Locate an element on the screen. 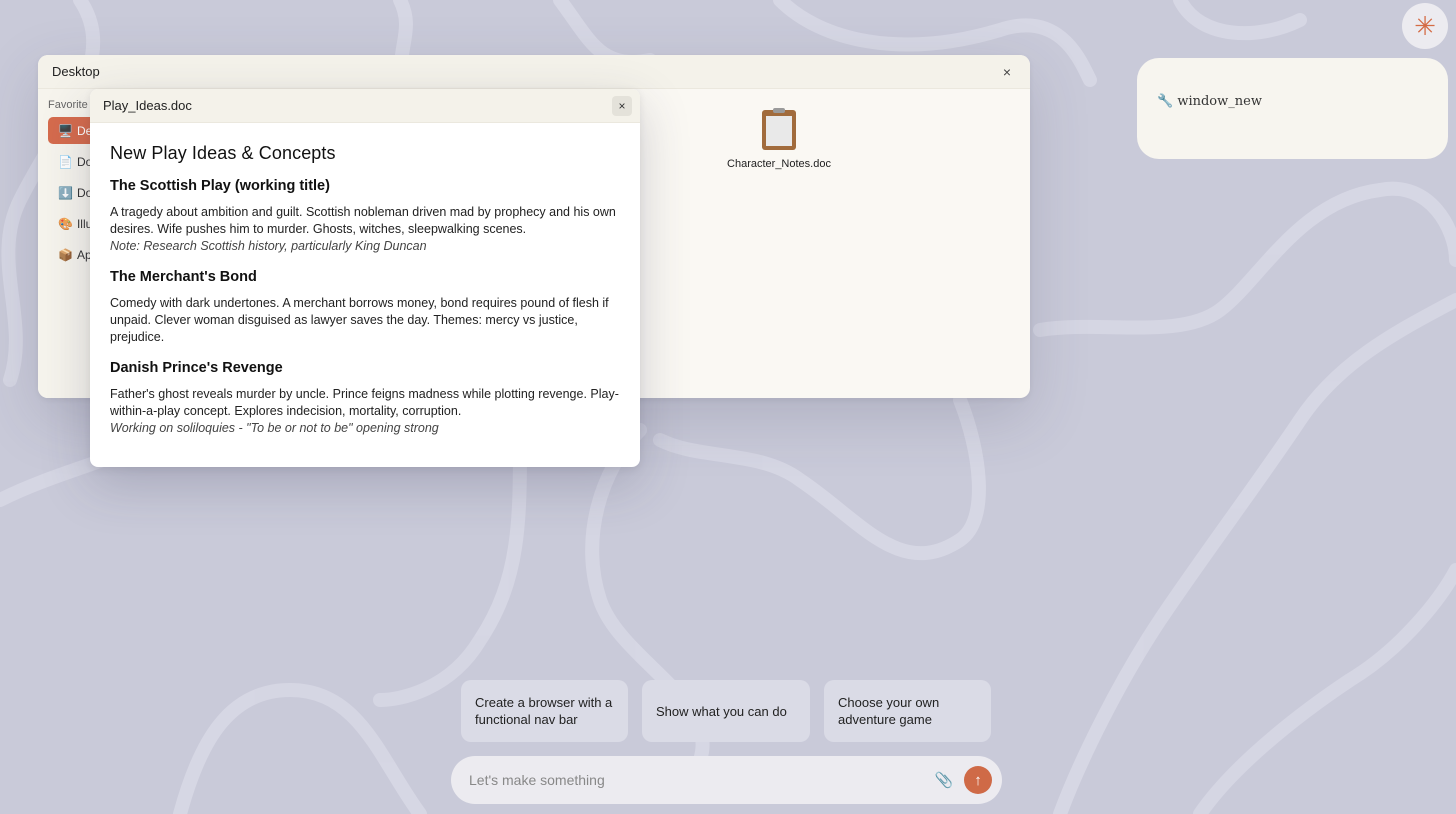  download-icon: ⬇️ is located at coordinates (65, 192).